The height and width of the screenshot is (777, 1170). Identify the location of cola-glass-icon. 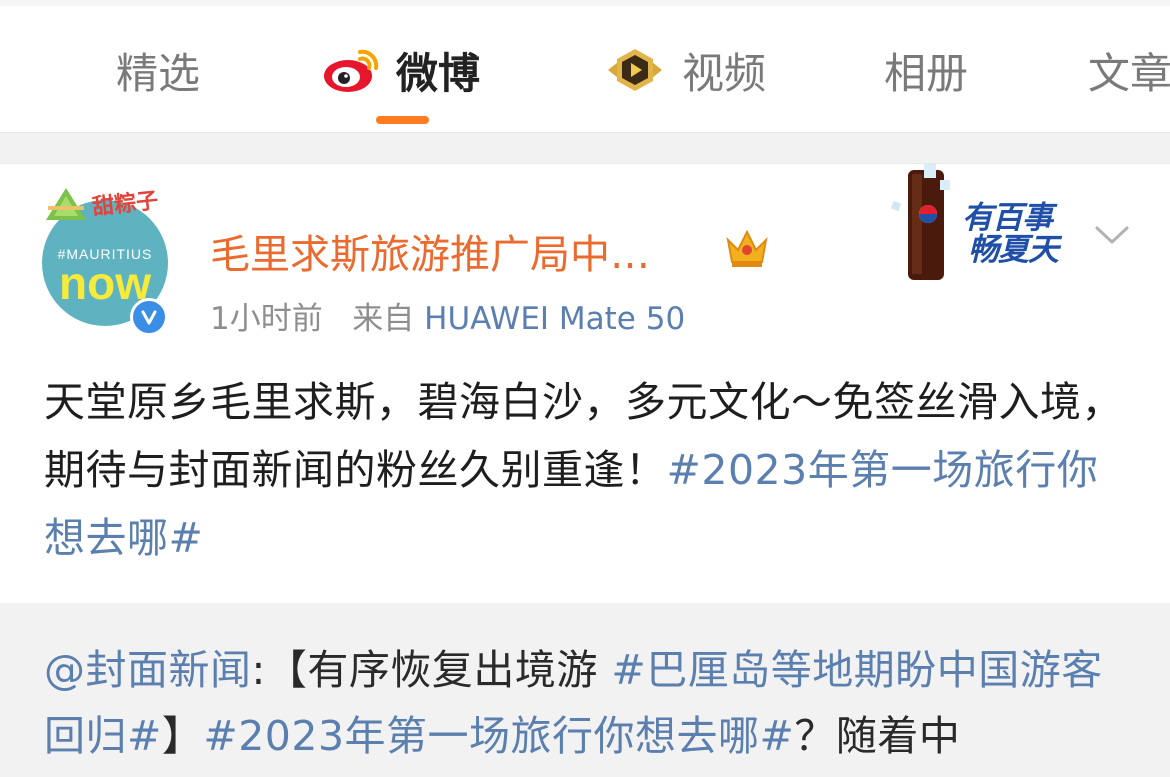
(920, 222).